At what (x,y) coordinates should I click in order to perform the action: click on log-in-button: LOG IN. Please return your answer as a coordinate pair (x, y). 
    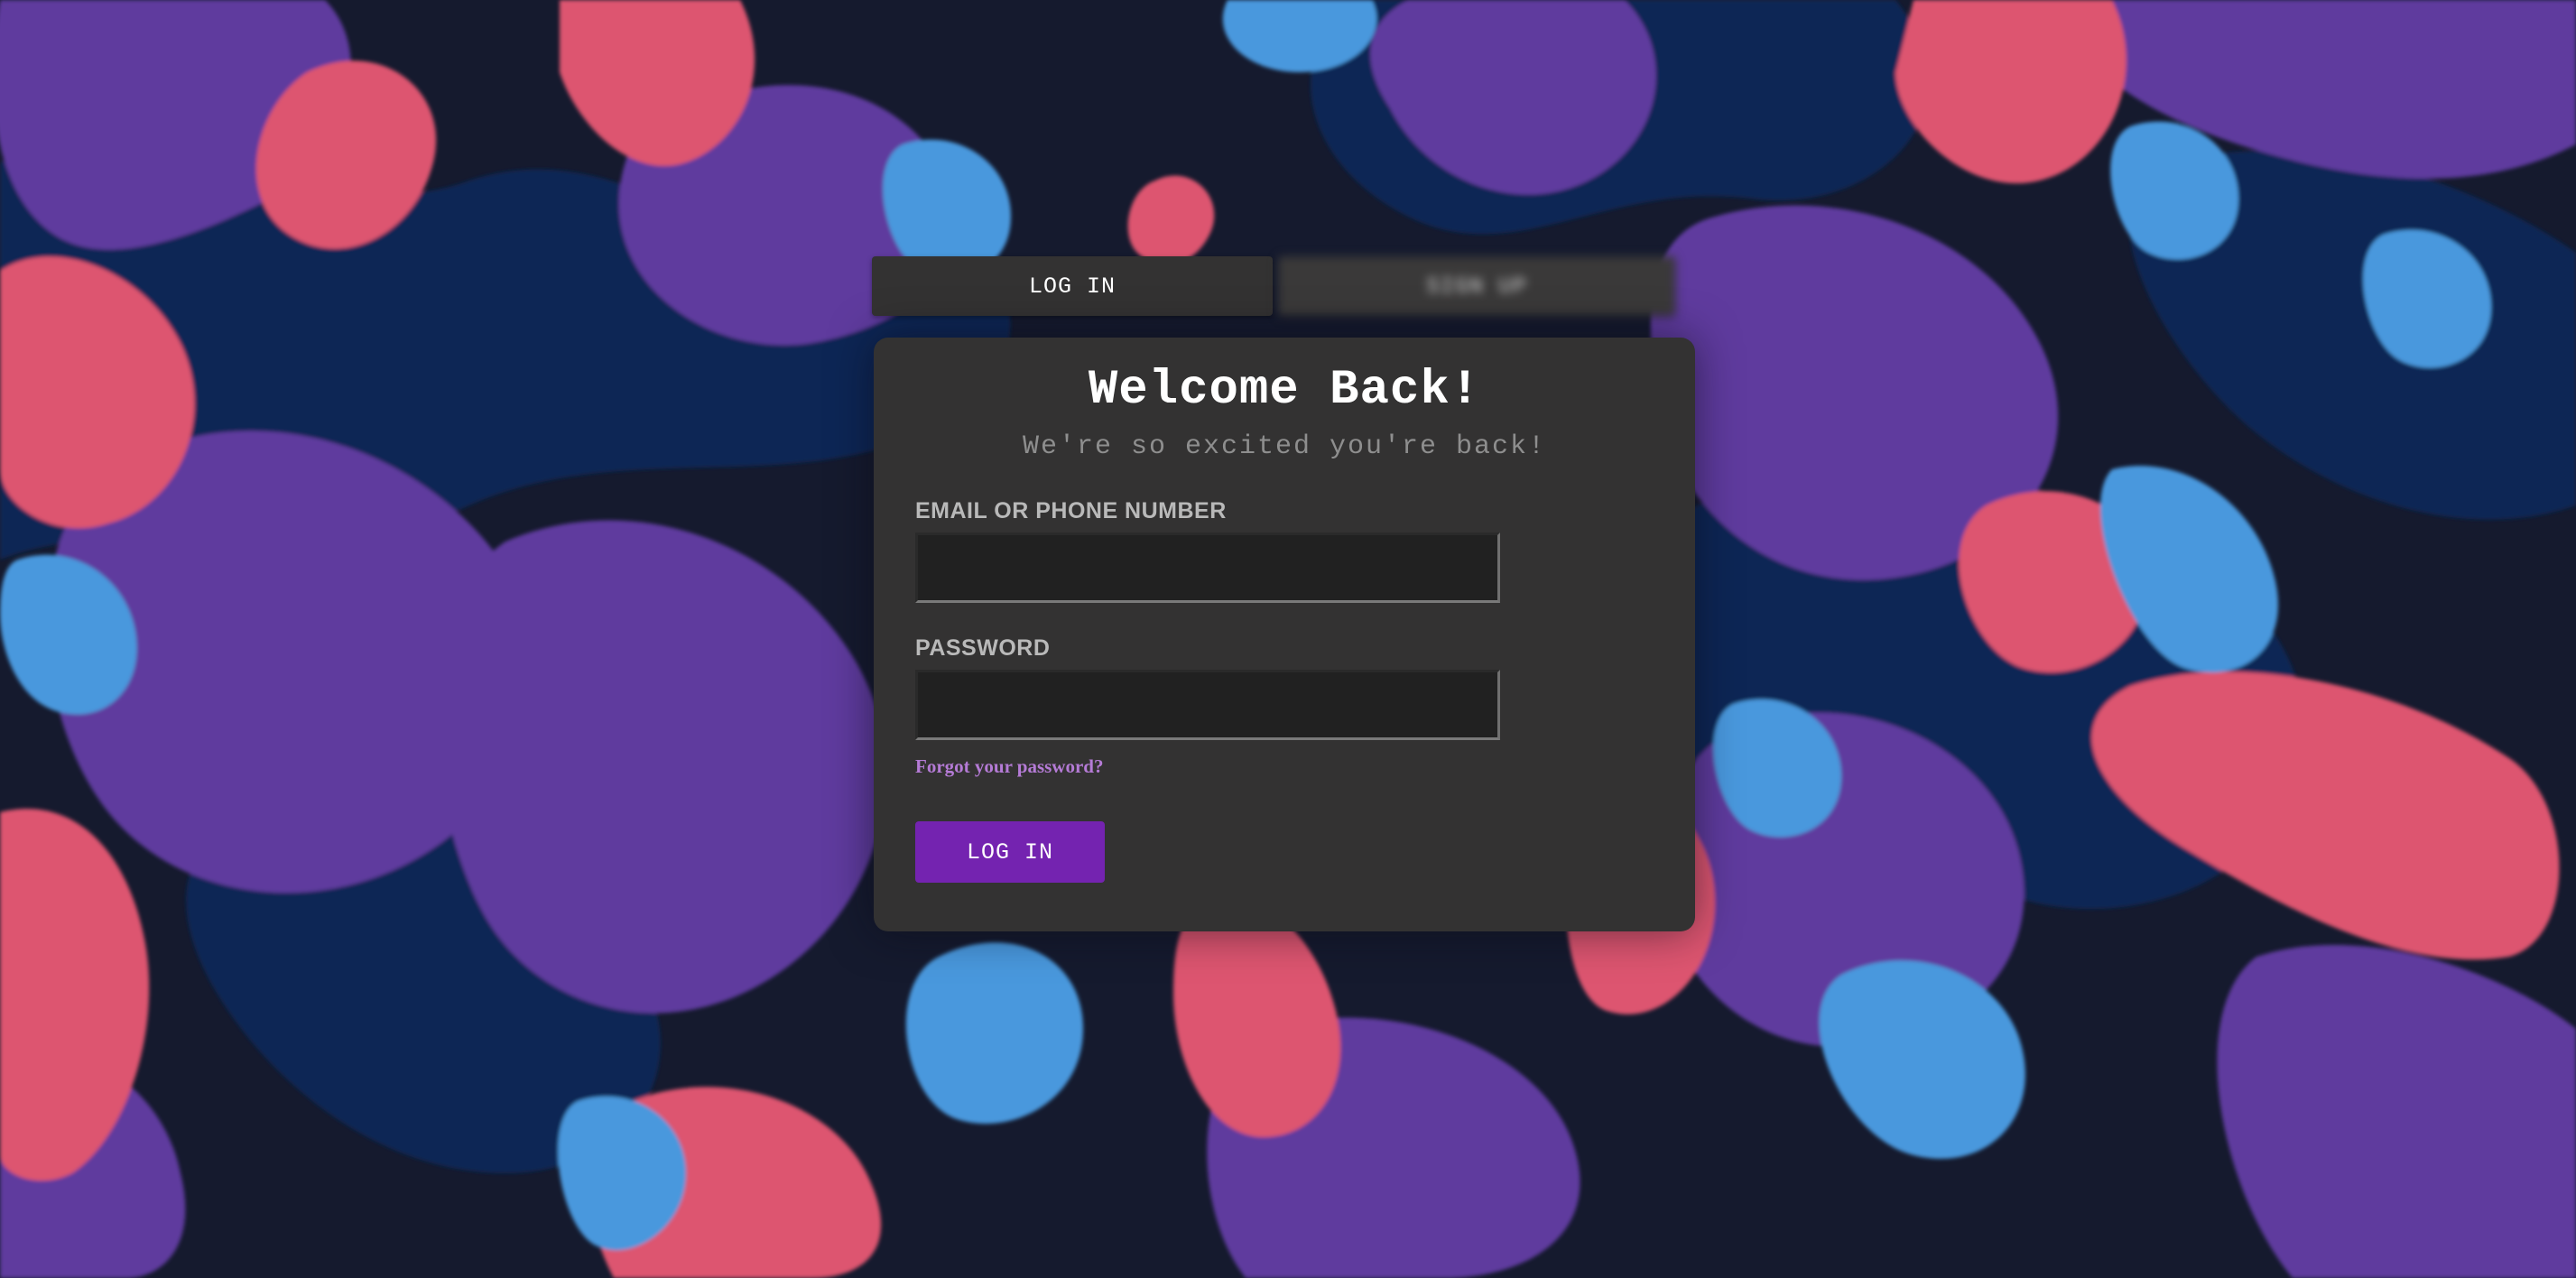
    Looking at the image, I should click on (1010, 852).